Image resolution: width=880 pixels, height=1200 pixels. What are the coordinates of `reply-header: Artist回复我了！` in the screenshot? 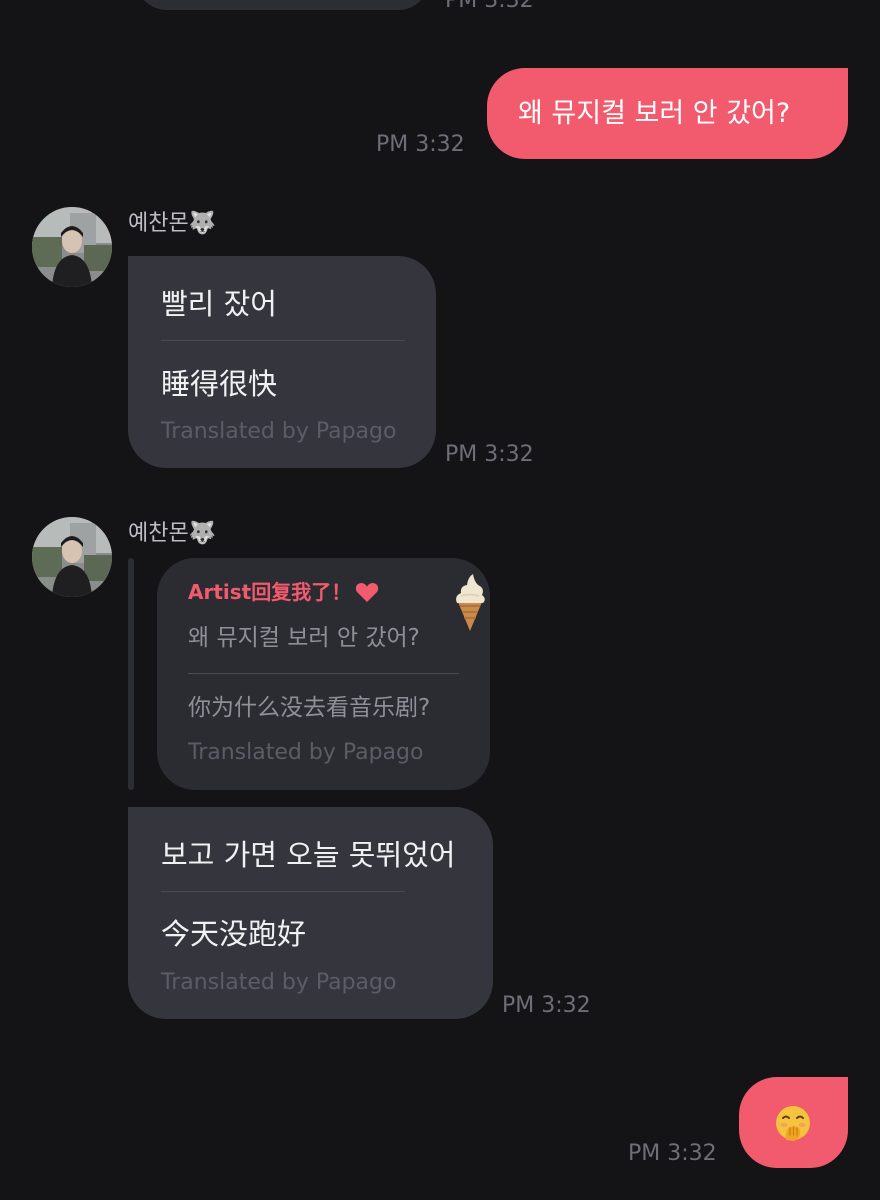 It's located at (283, 592).